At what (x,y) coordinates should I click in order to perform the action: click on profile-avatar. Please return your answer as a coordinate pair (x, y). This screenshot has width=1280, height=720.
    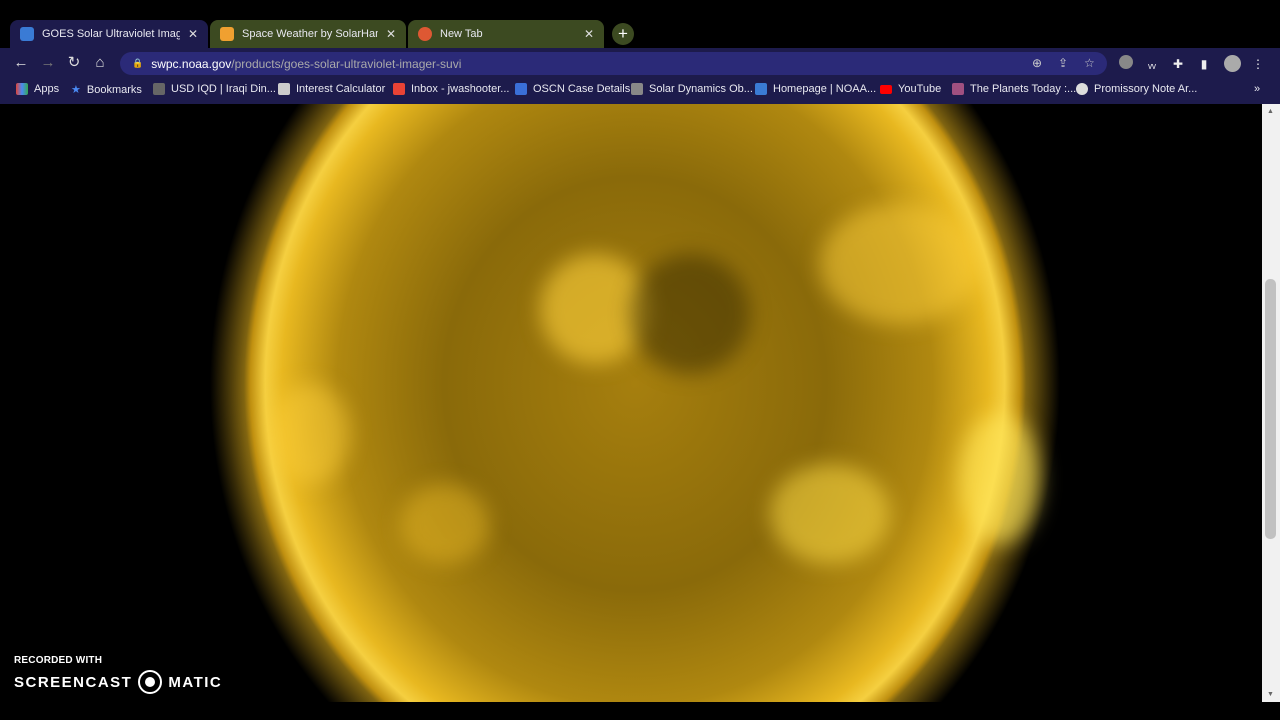
    Looking at the image, I should click on (1232, 63).